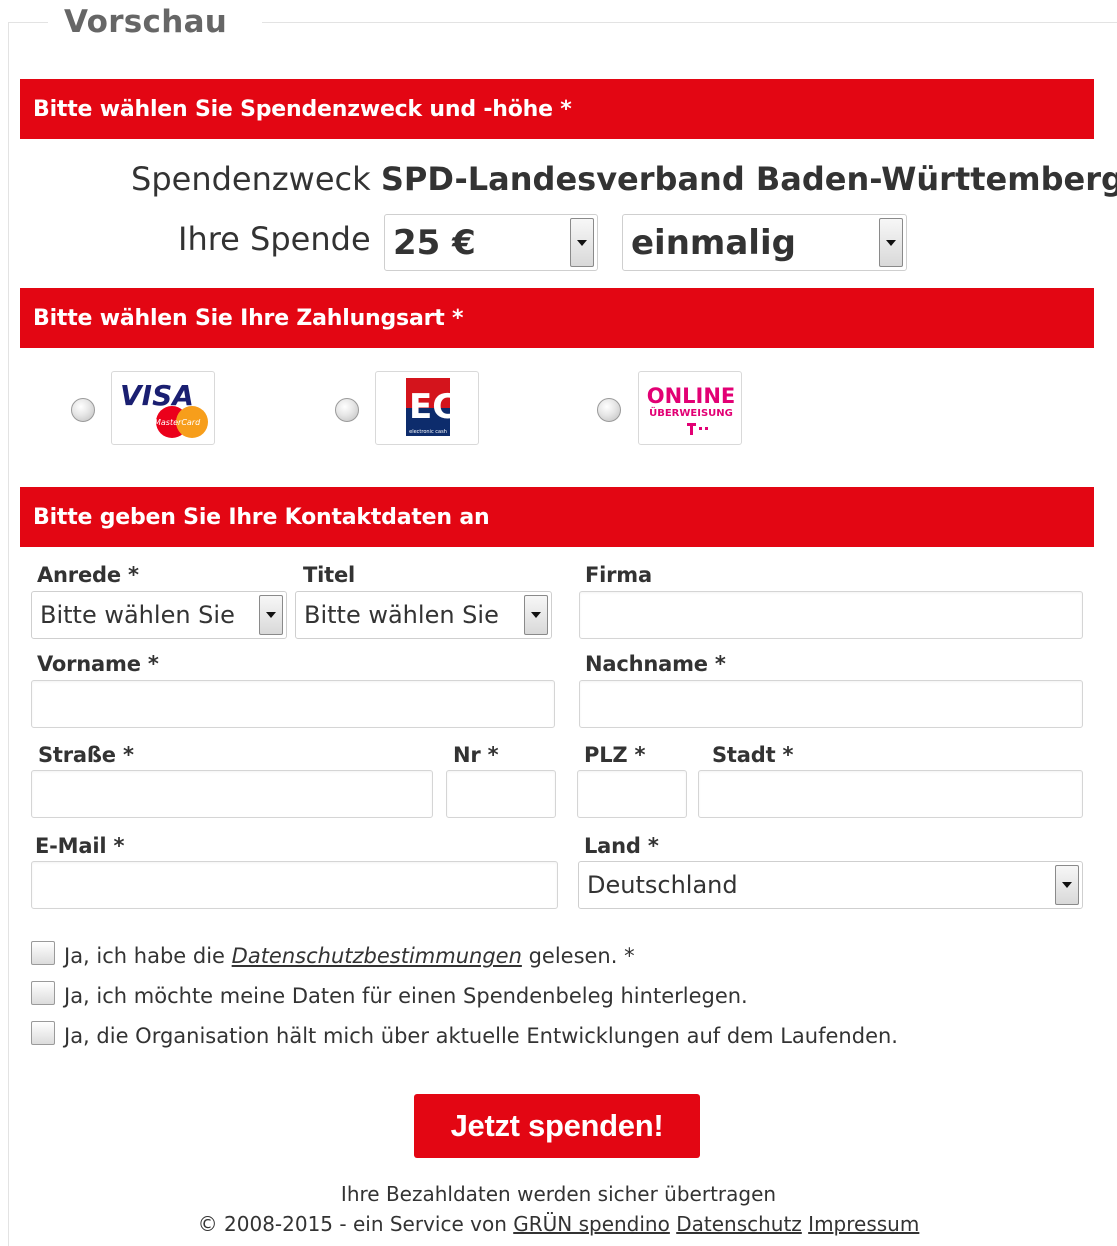 The width and height of the screenshot is (1117, 1246). What do you see at coordinates (401, 615) in the screenshot?
I see `titel-select-value: Bitte wählen Sie` at bounding box center [401, 615].